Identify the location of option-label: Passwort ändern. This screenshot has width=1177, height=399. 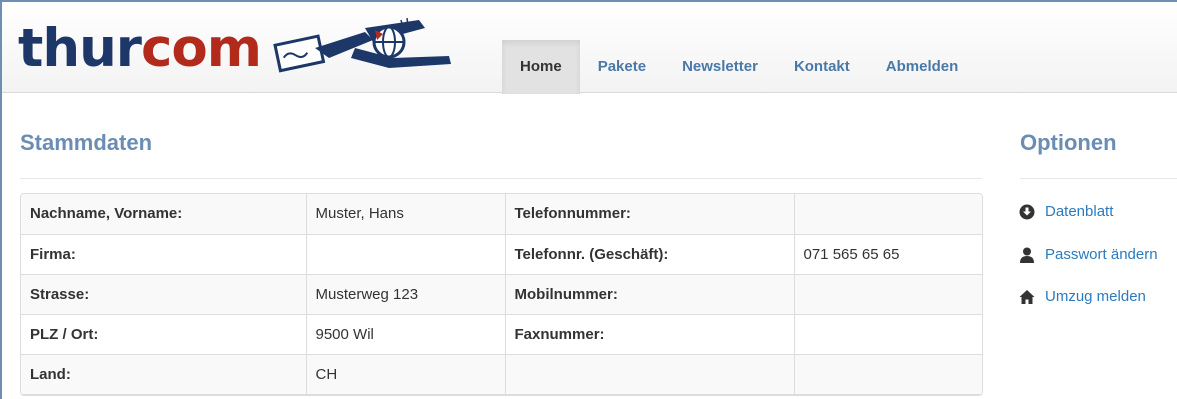
(1101, 254).